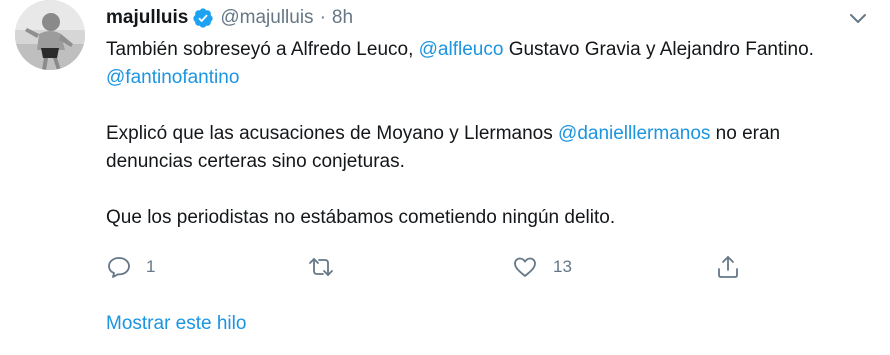 This screenshot has height=355, width=890. What do you see at coordinates (525, 267) in the screenshot?
I see `heart-icon` at bounding box center [525, 267].